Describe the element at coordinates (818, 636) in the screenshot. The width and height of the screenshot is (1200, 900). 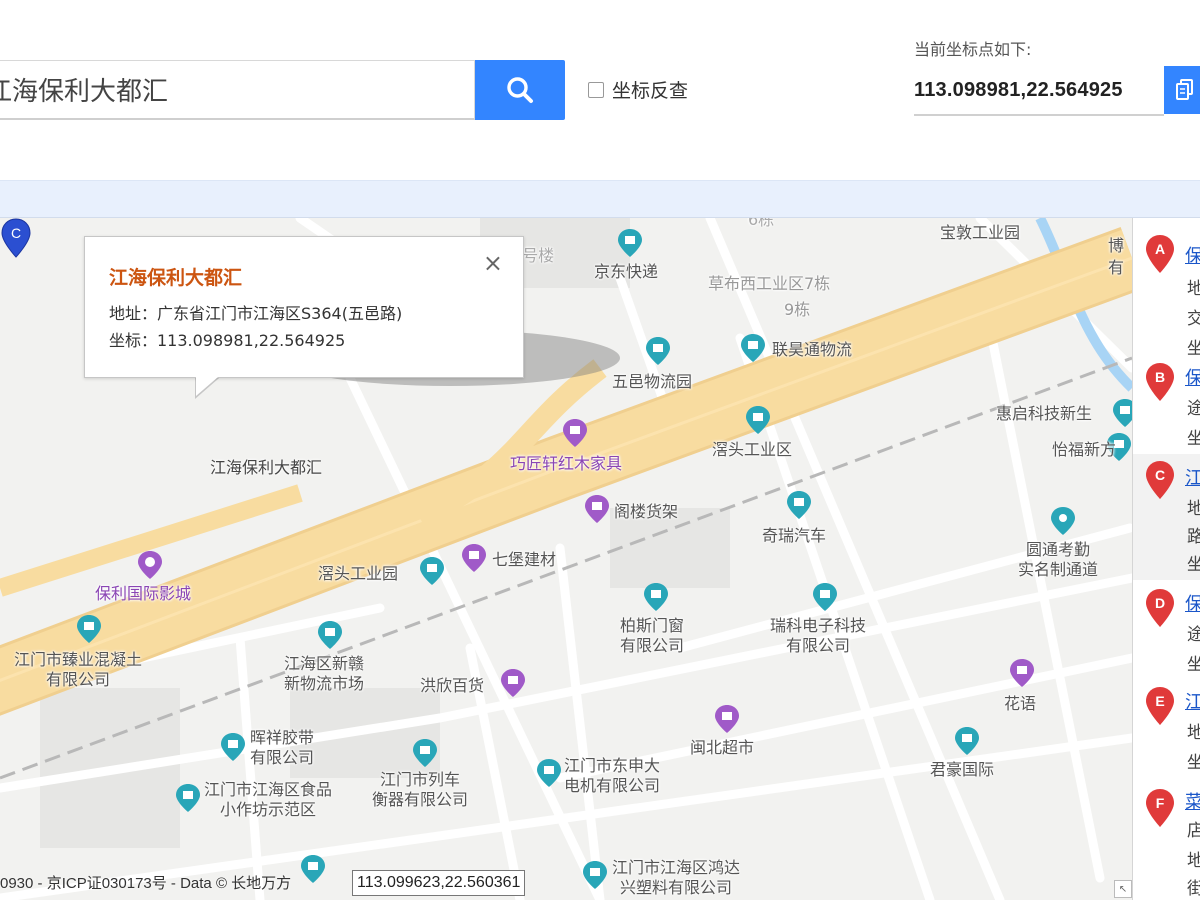
I see `poi-label: 瑞科电子科技 有限公司` at that location.